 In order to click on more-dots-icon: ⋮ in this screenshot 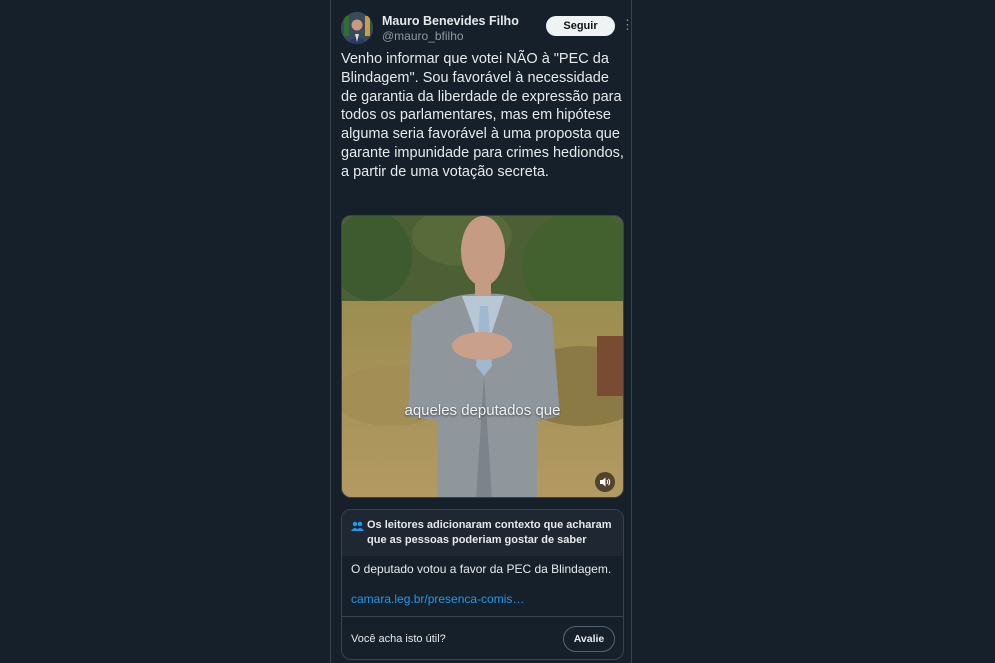, I will do `click(627, 25)`.